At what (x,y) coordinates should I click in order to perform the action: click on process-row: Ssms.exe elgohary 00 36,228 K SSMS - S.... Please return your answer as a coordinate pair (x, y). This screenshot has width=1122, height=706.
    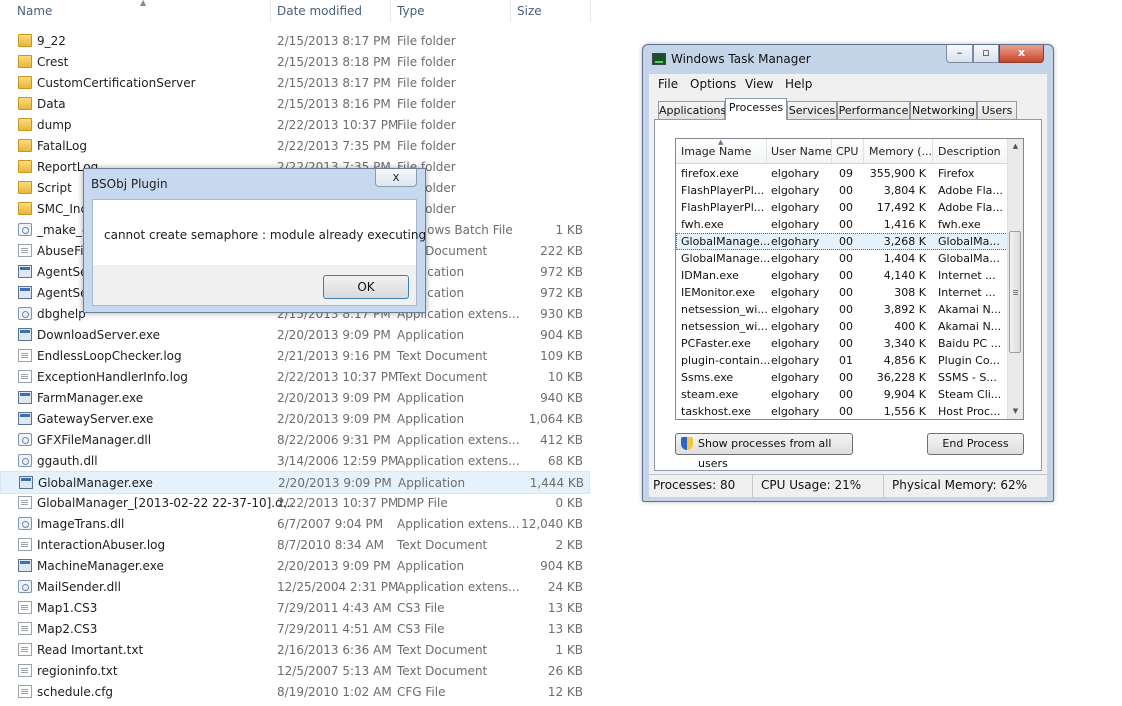
    Looking at the image, I should click on (843, 377).